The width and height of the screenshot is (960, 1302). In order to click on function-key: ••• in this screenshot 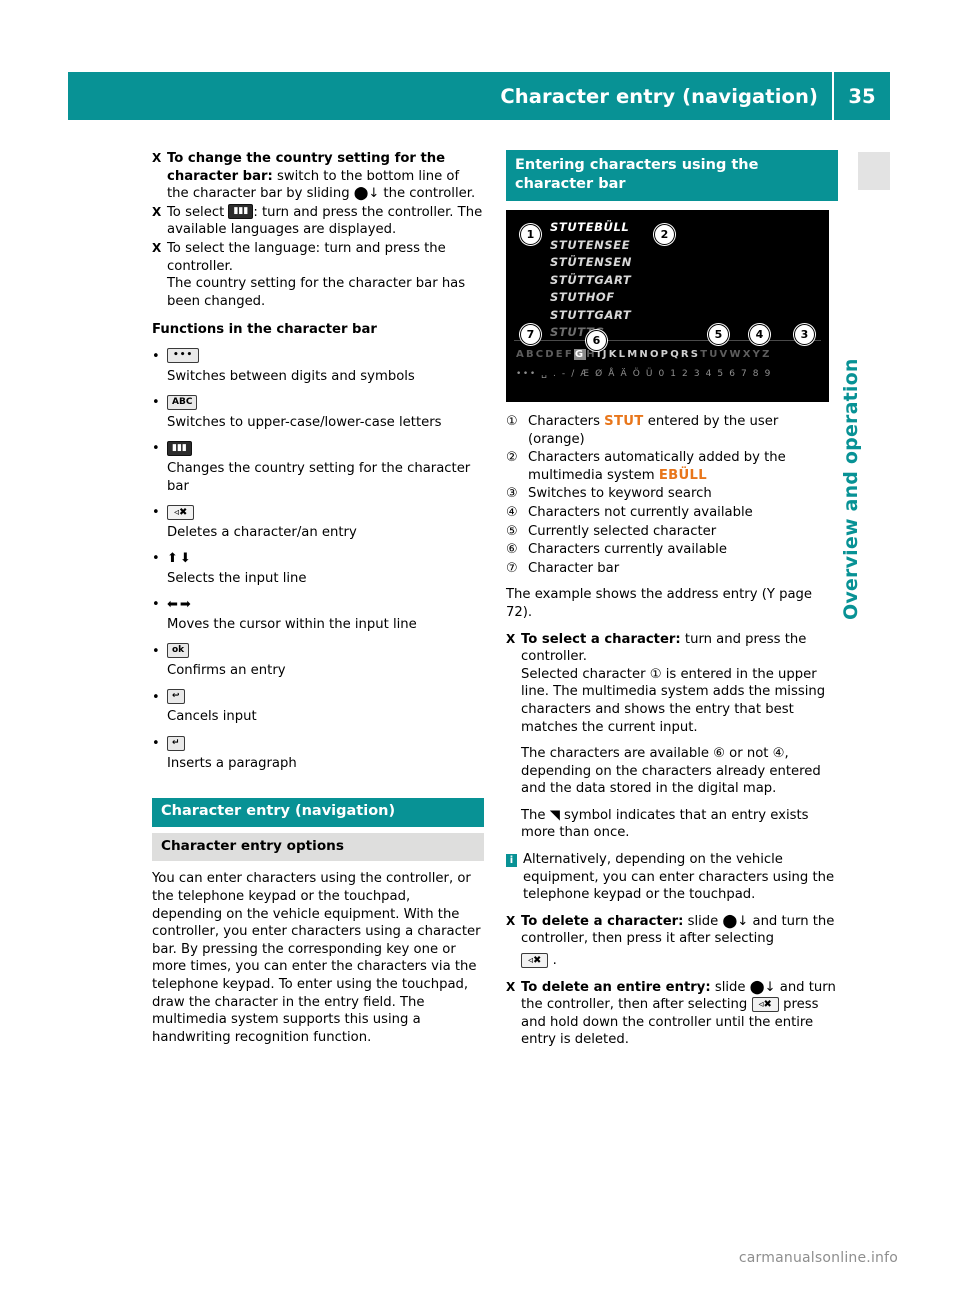, I will do `click(183, 357)`.